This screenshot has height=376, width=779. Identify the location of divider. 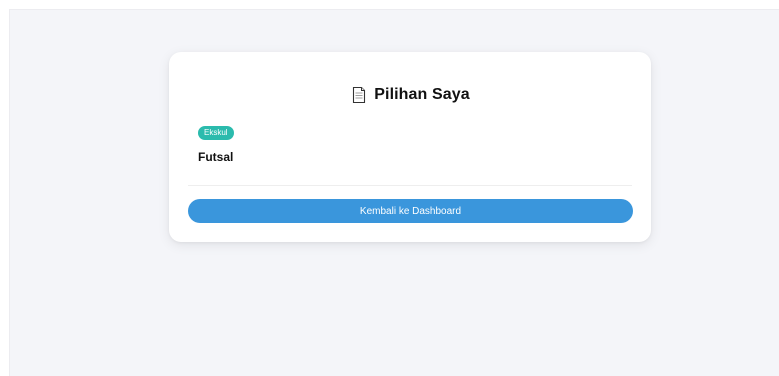
(410, 185).